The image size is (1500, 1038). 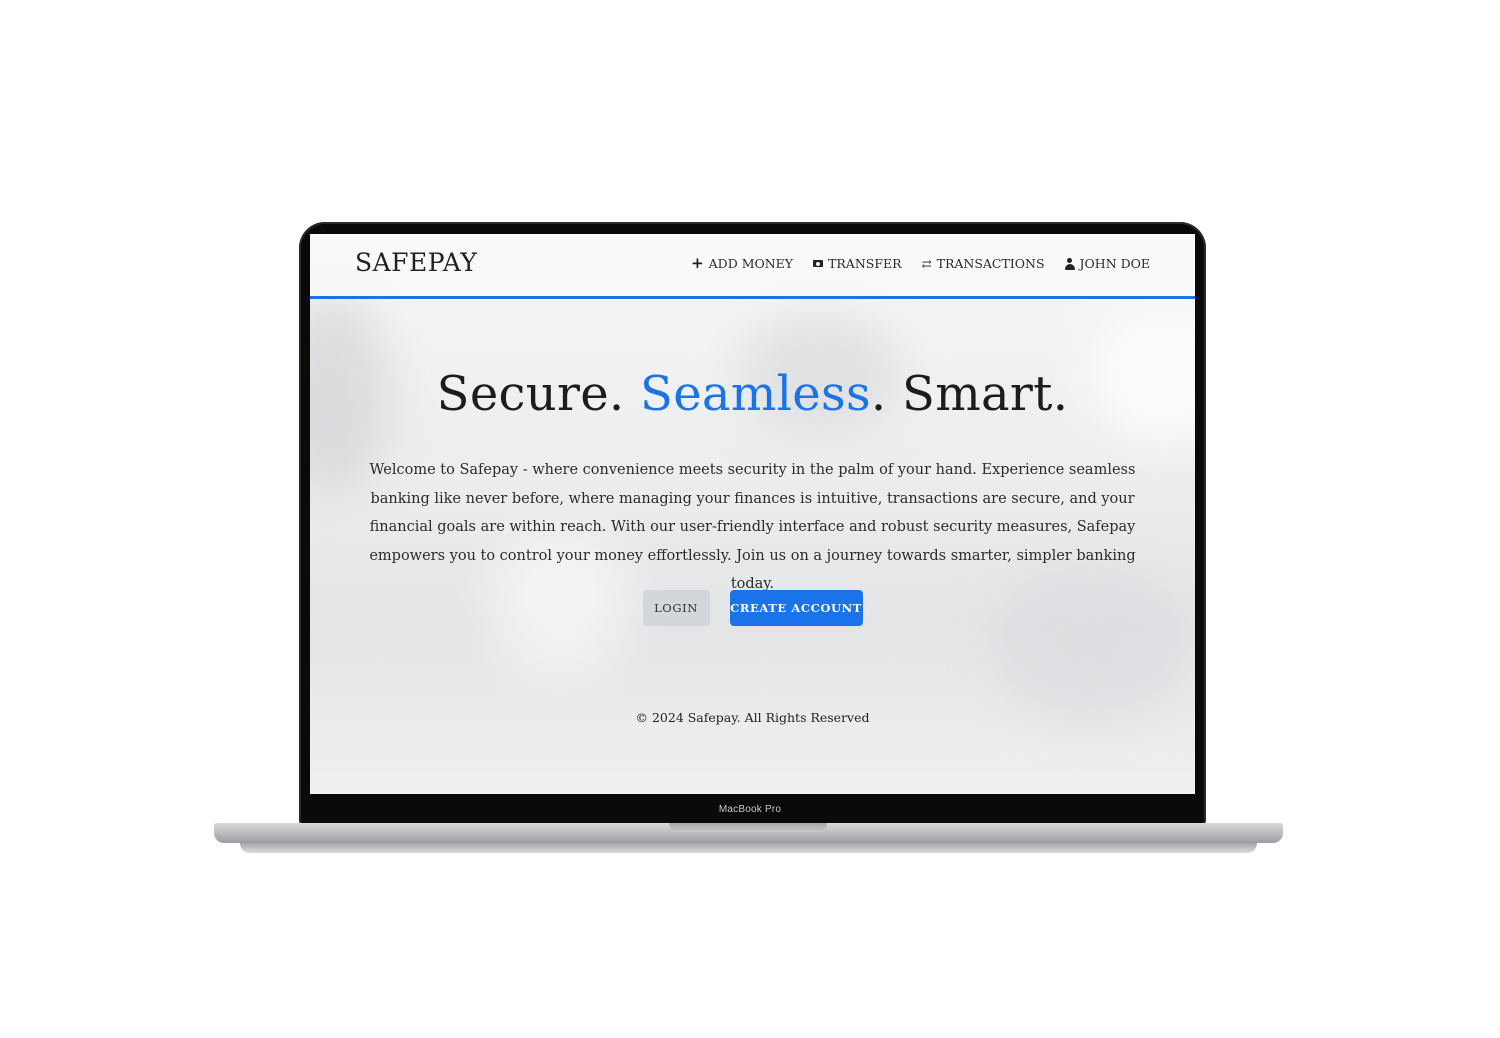 I want to click on nav-transactions: ⇄ TRANSACTIONS, so click(x=983, y=263).